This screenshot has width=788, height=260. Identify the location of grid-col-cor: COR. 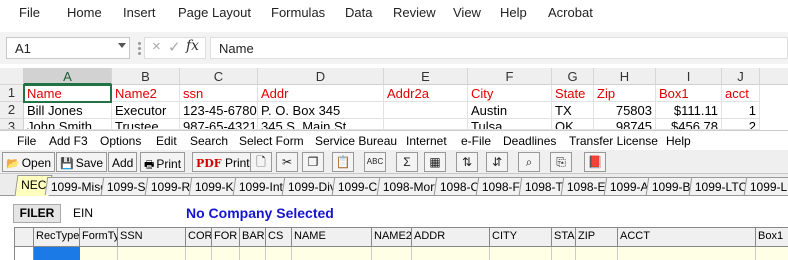
(199, 237).